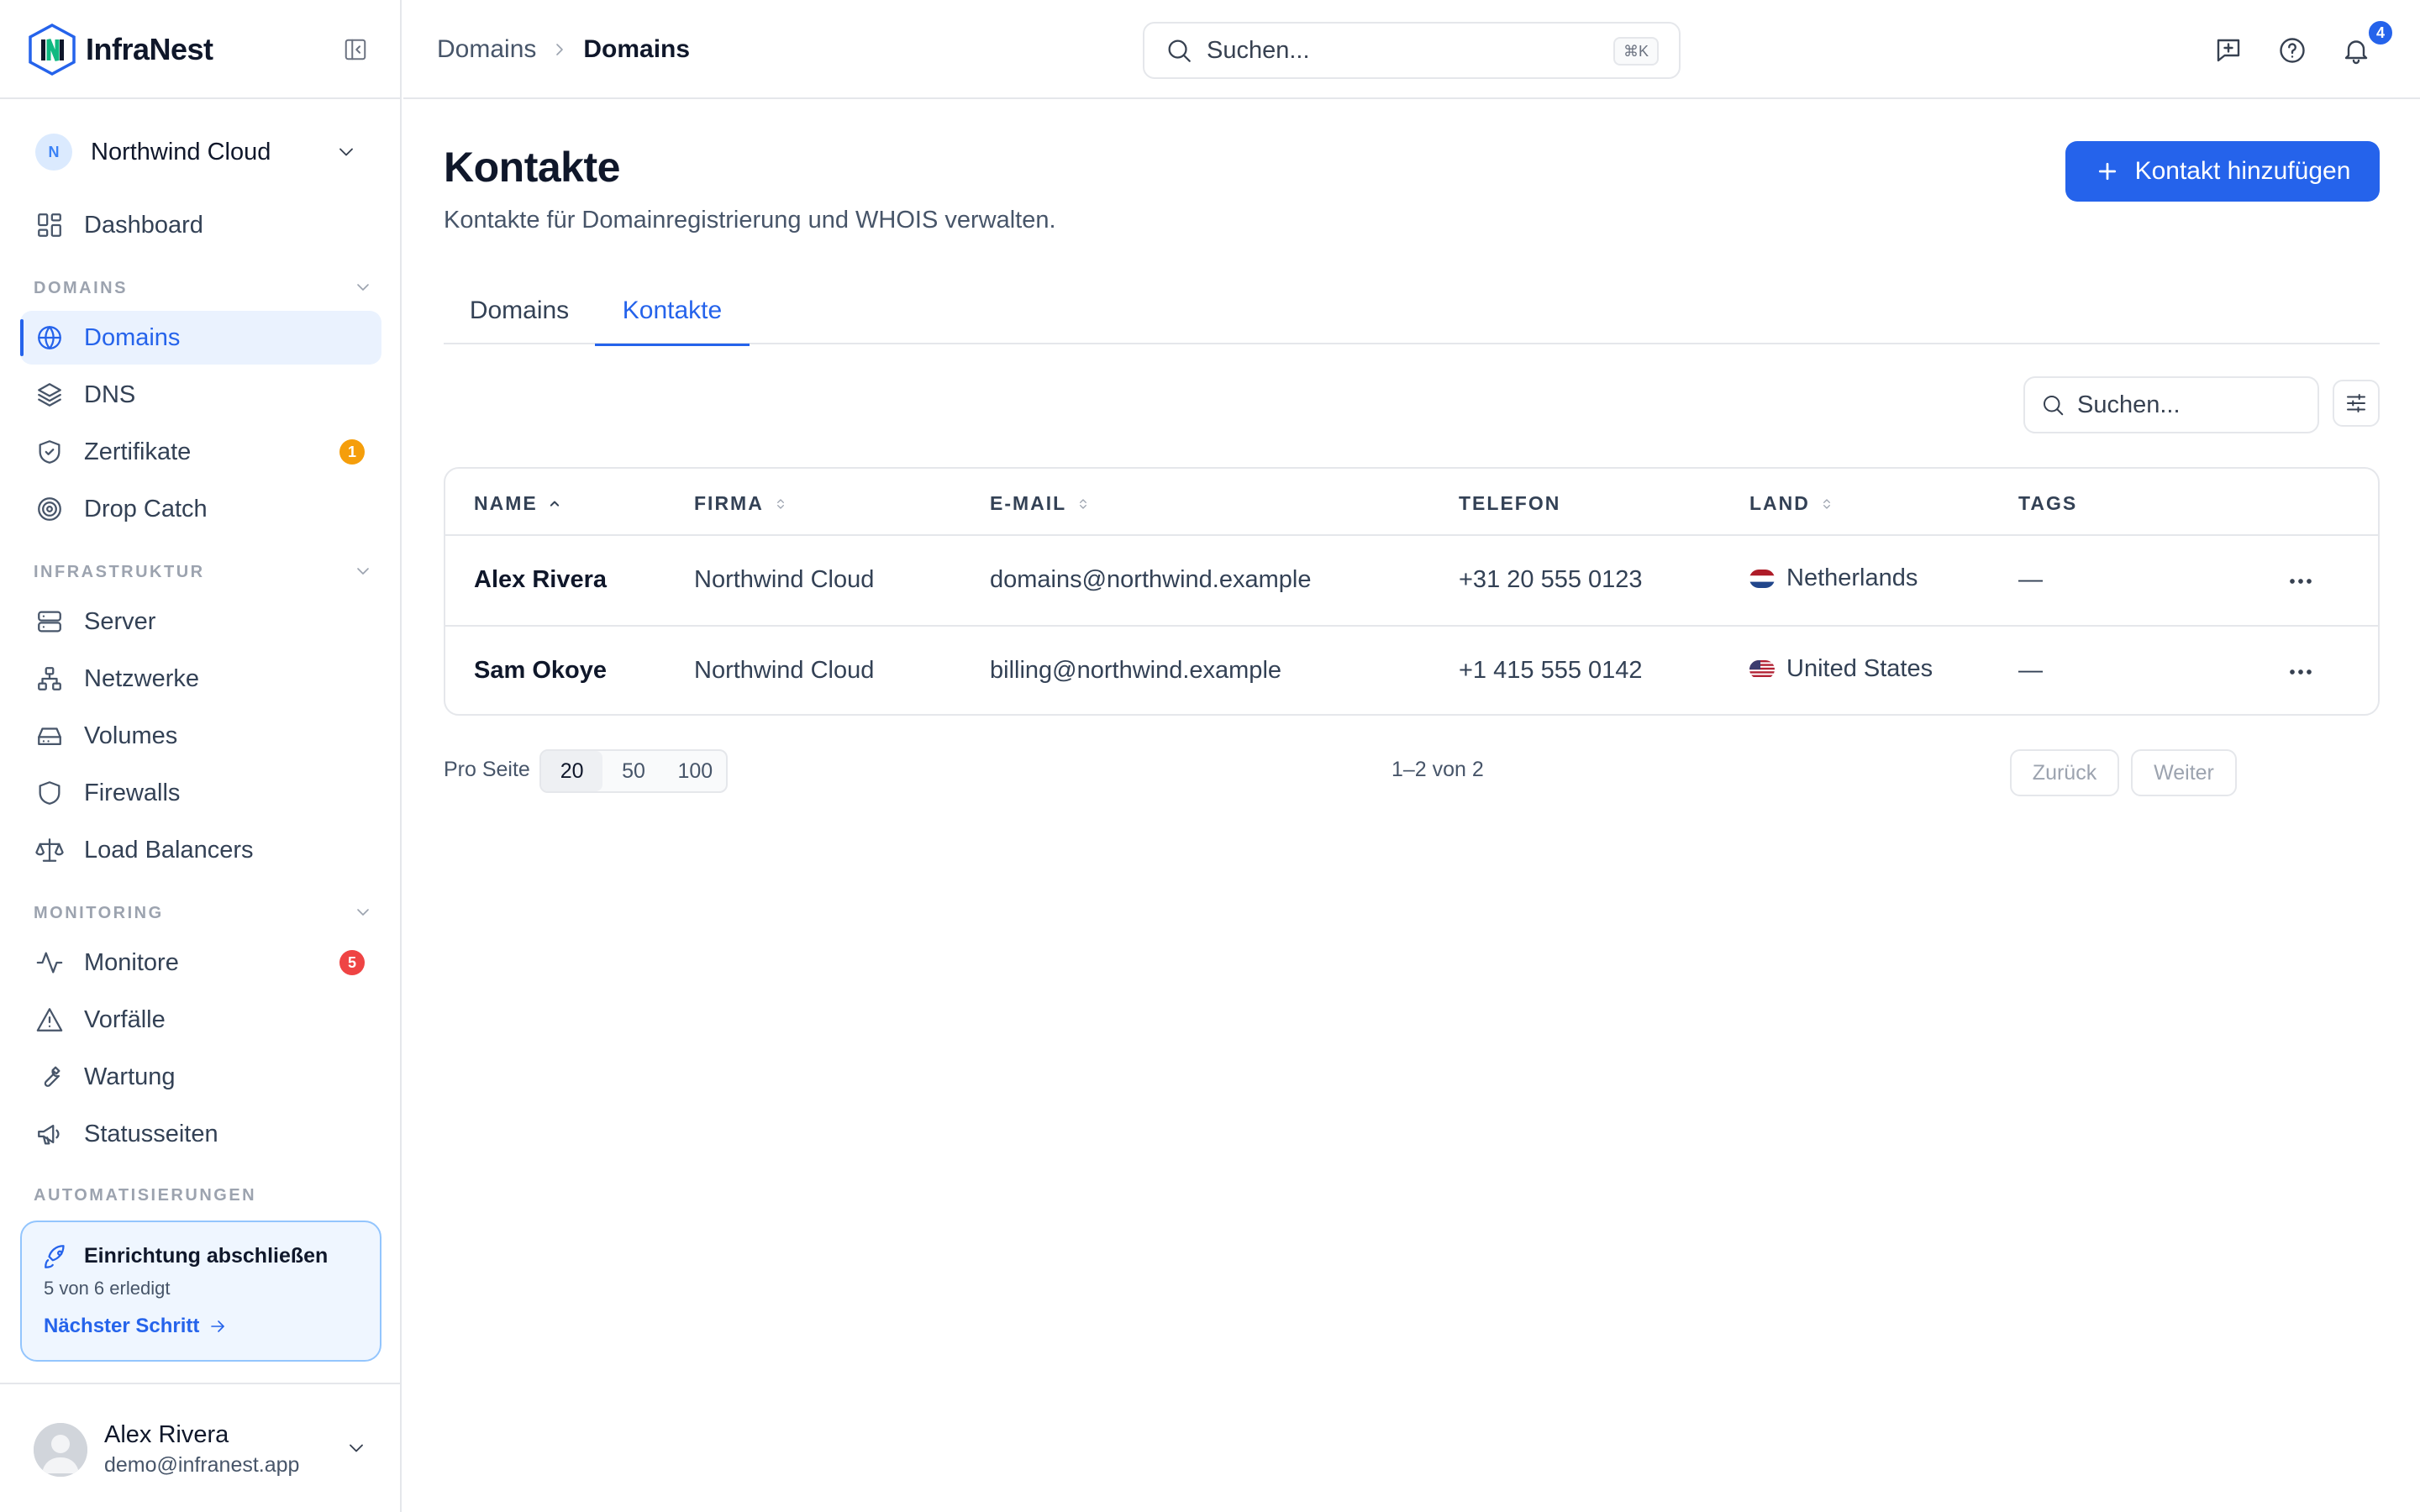  What do you see at coordinates (50, 225) in the screenshot?
I see `grid-icon` at bounding box center [50, 225].